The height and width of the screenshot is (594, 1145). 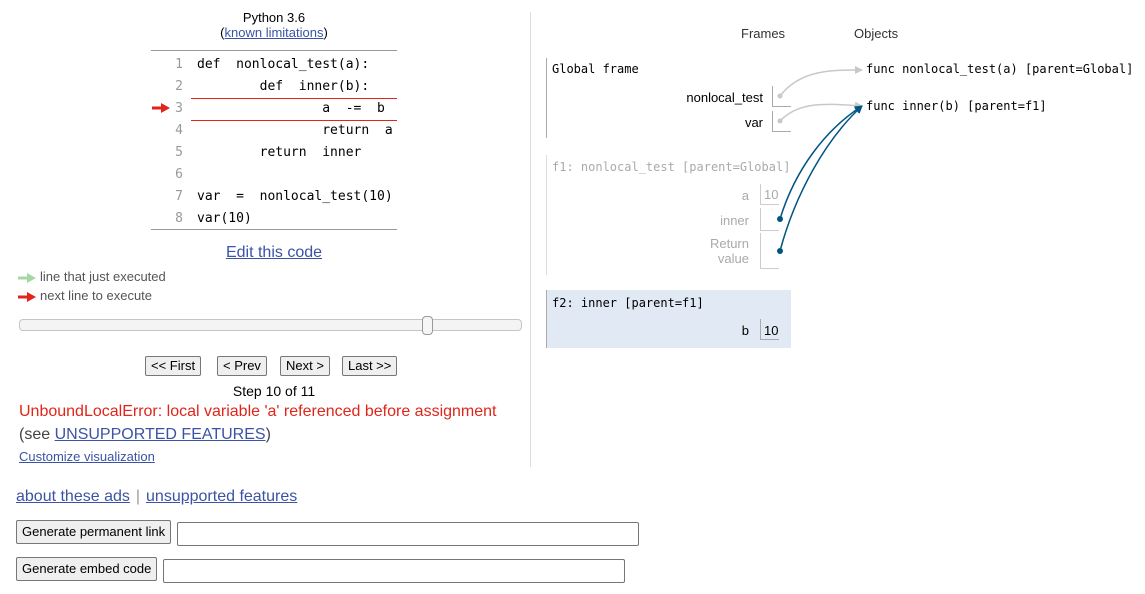 I want to click on step-counter: Step 10 of 11, so click(x=274, y=391).